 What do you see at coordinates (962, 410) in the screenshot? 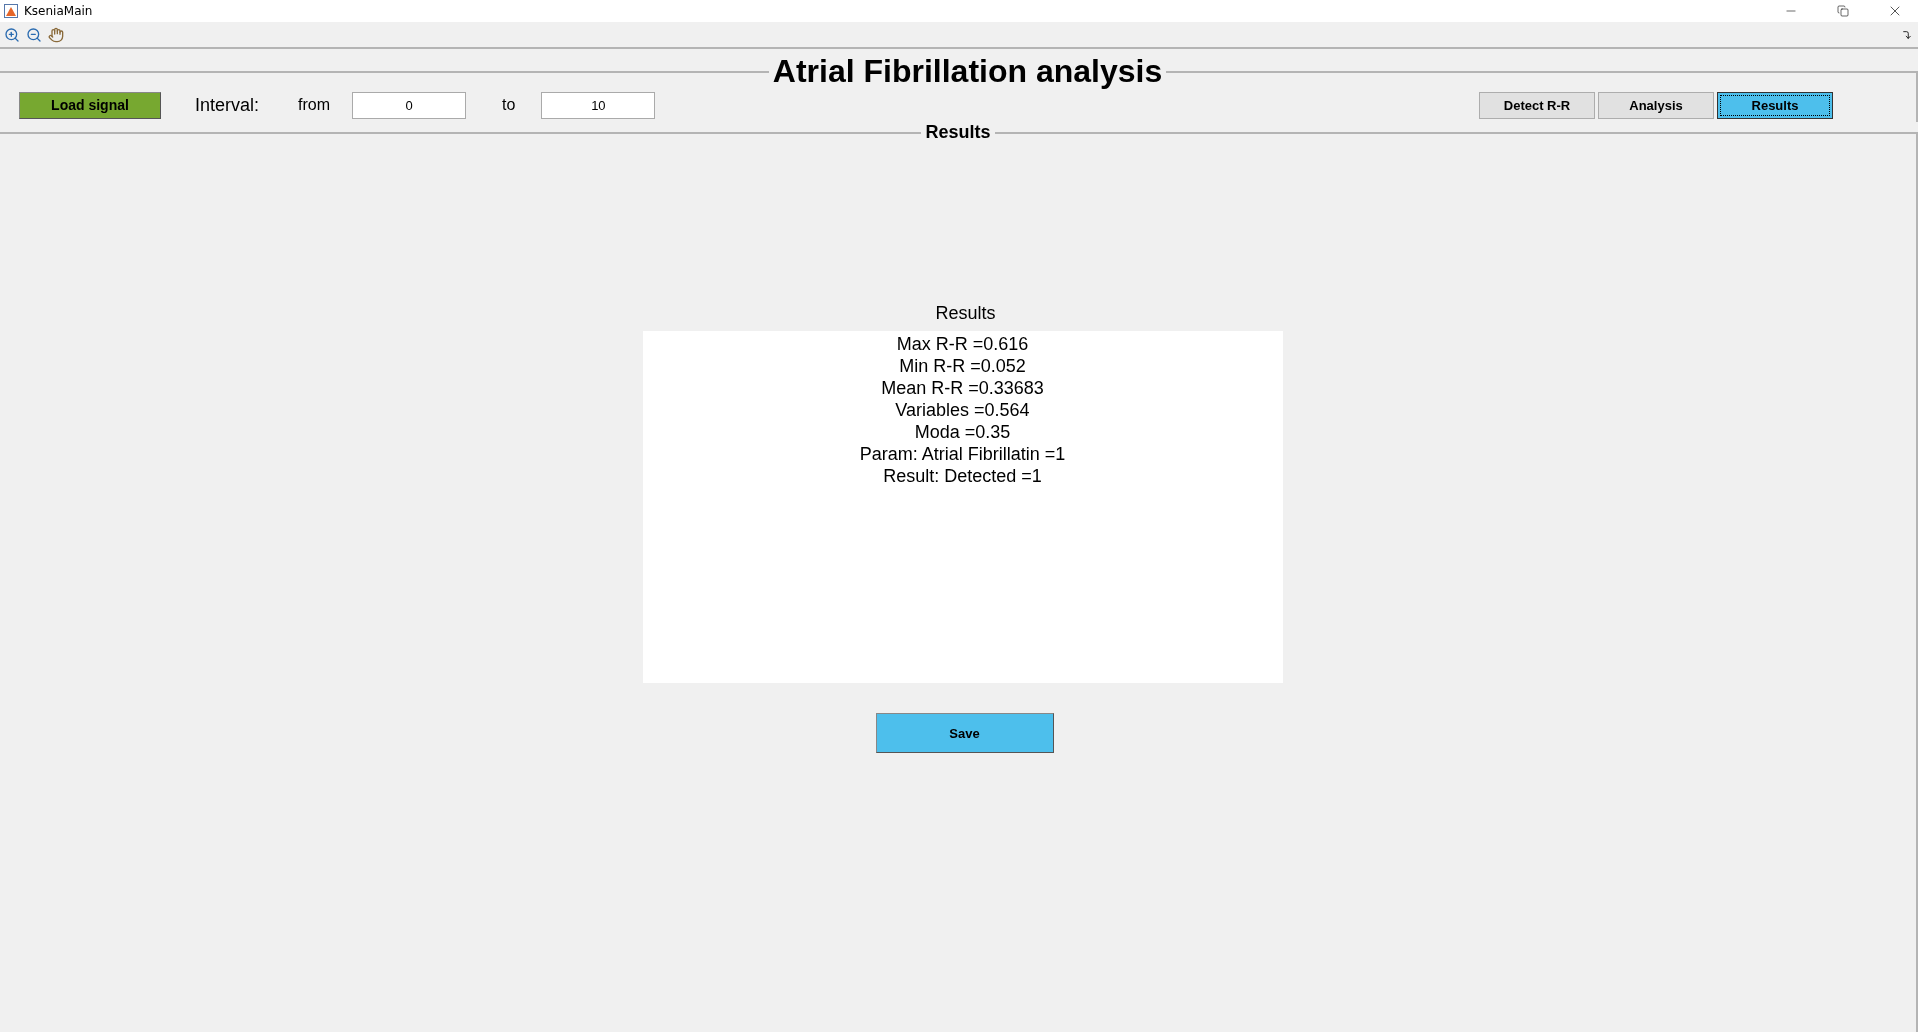
I see `result-line: Variables =0.564` at bounding box center [962, 410].